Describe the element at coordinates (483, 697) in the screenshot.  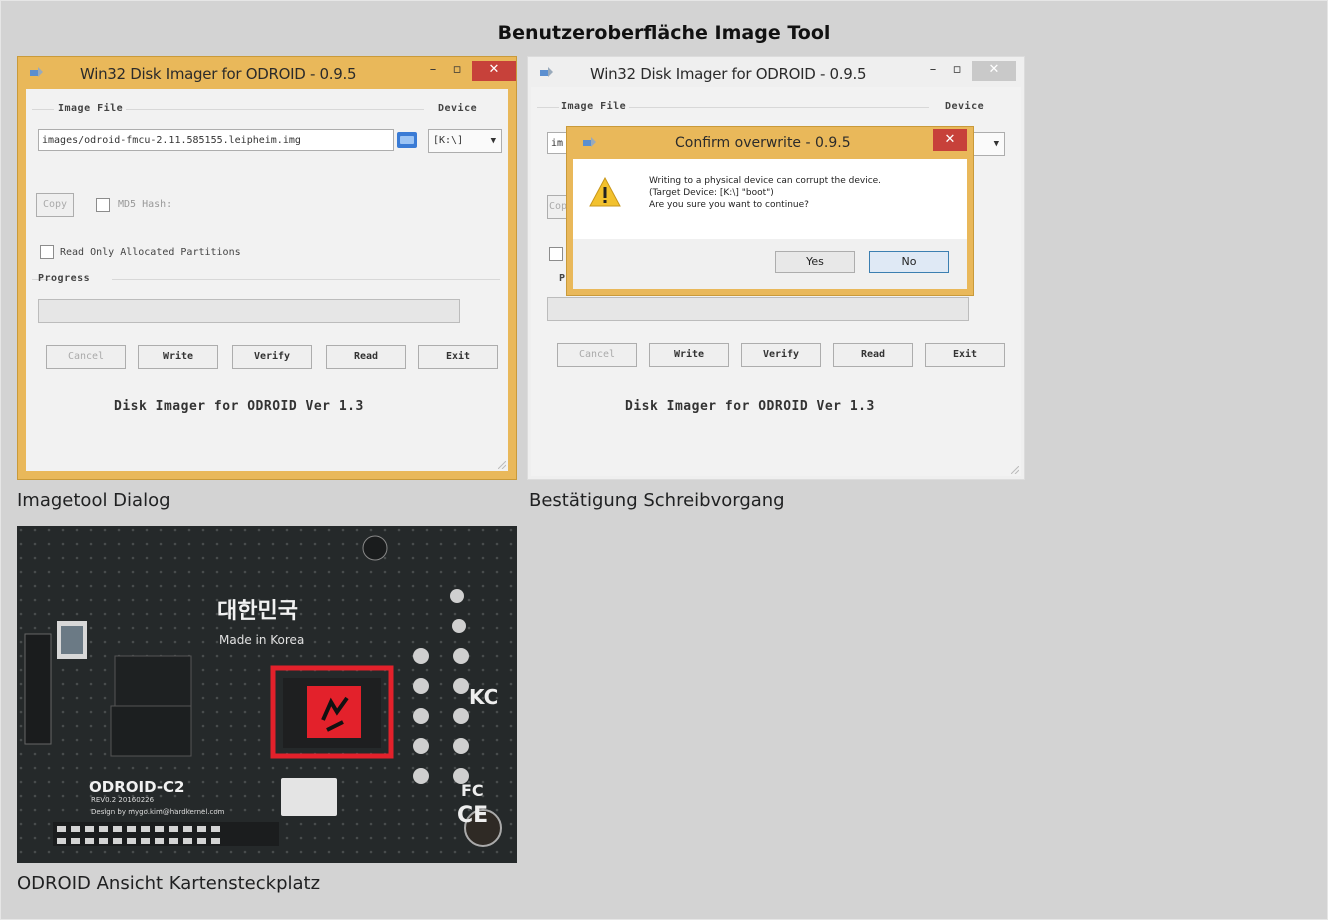
I see `kc-mark: KC` at that location.